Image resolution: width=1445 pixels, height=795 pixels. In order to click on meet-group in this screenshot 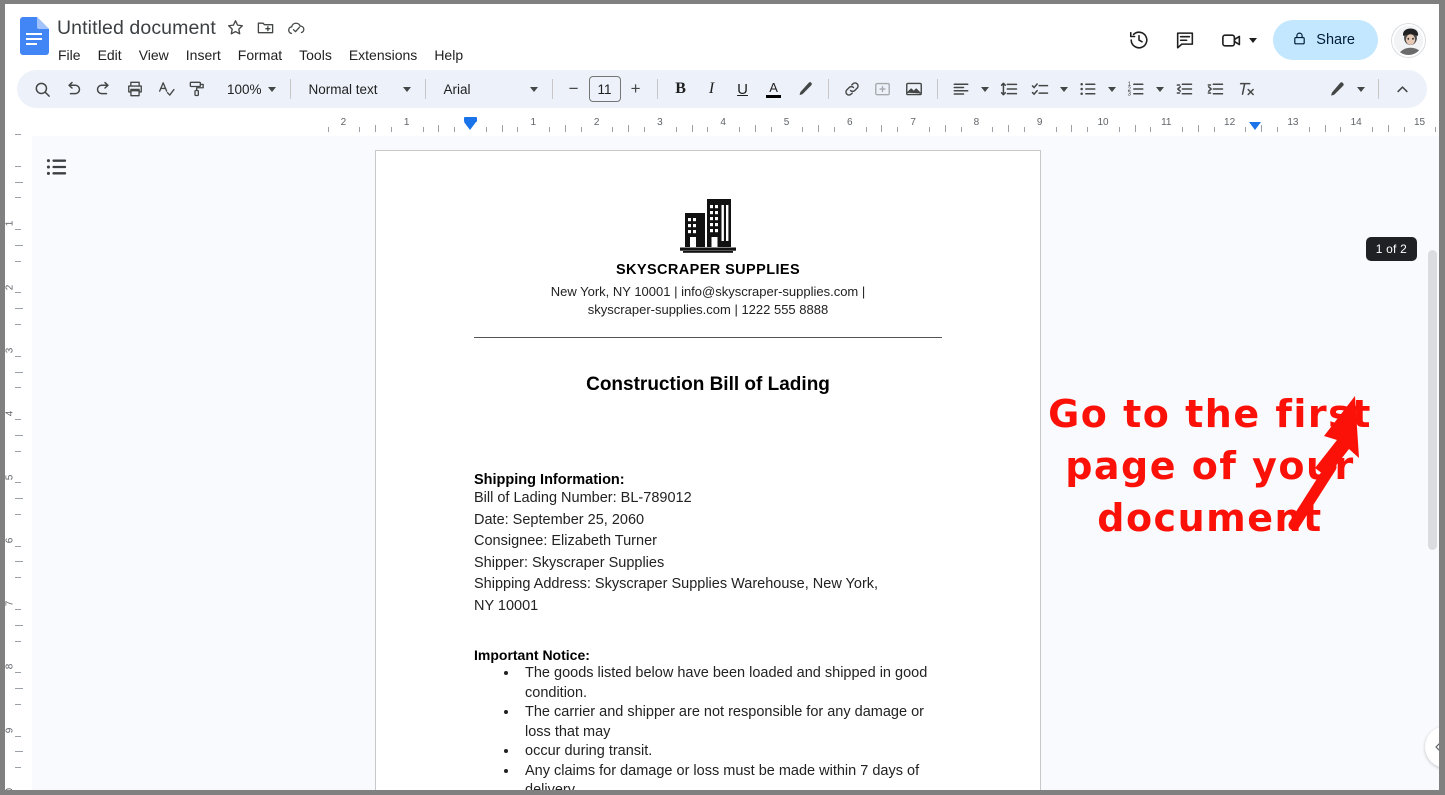, I will do `click(1236, 40)`.